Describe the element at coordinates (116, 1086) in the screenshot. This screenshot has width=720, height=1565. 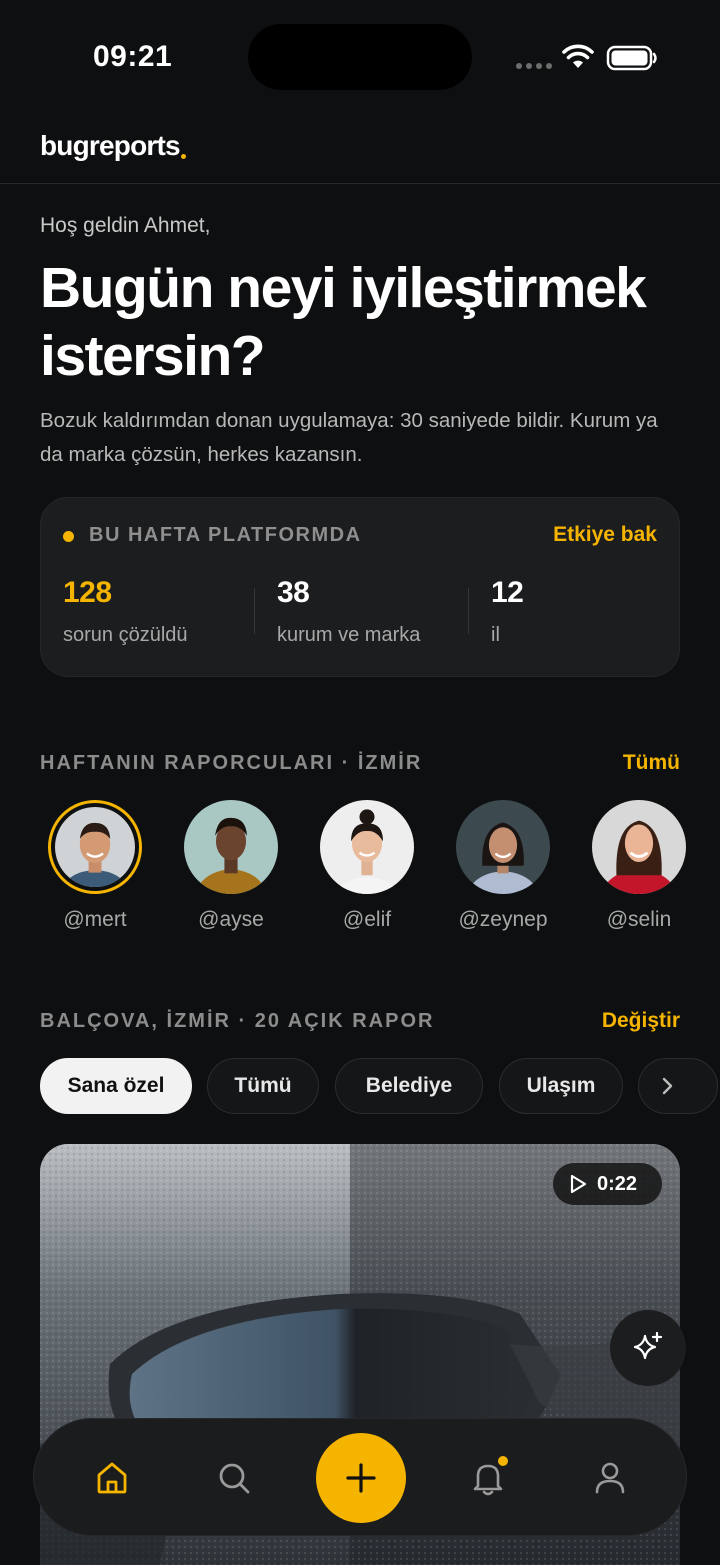
I see `chip-for-you: Sana özel` at that location.